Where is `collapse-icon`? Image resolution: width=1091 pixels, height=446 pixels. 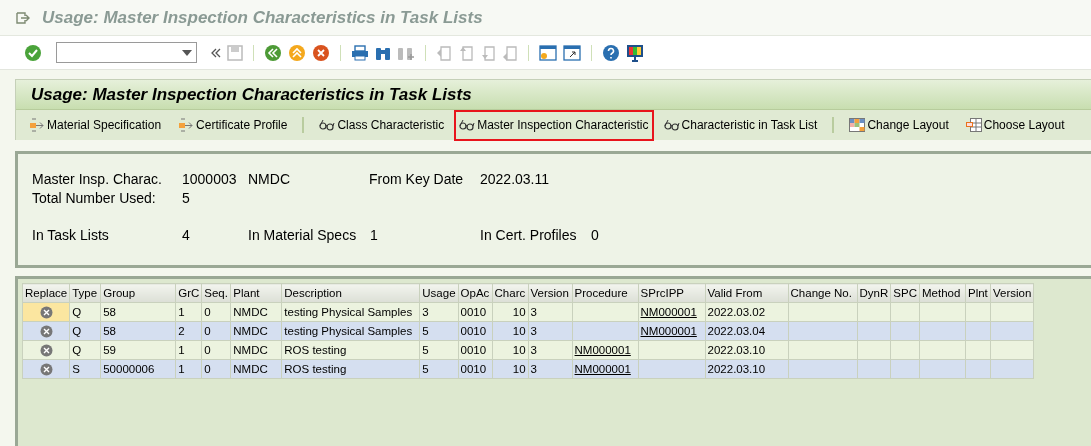
collapse-icon is located at coordinates (216, 52).